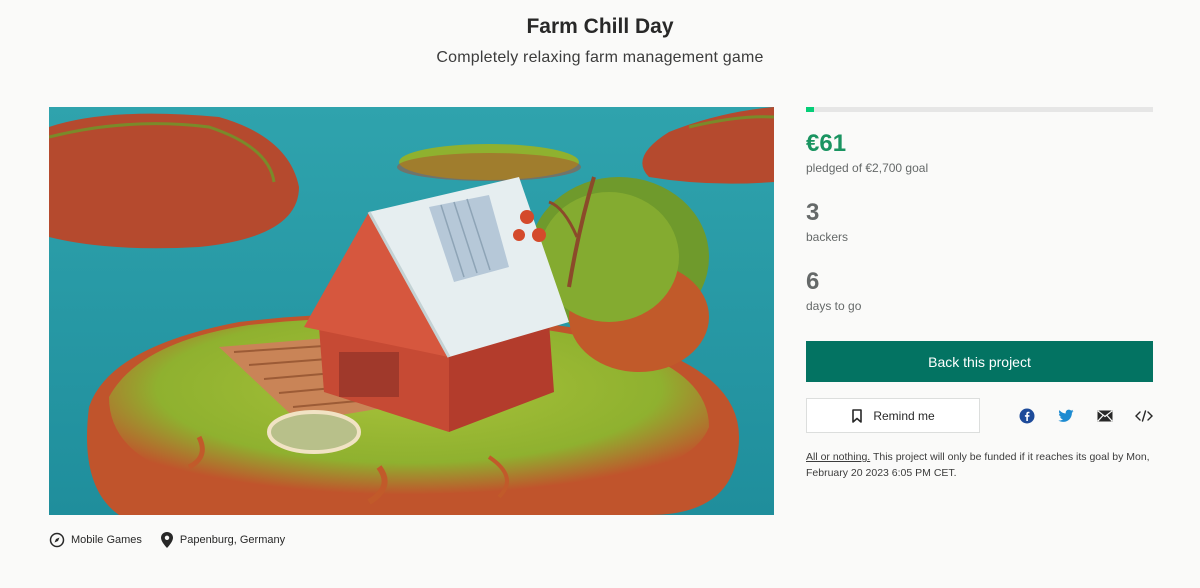 This screenshot has width=1200, height=588. I want to click on backers-stat: 3 backers, so click(827, 221).